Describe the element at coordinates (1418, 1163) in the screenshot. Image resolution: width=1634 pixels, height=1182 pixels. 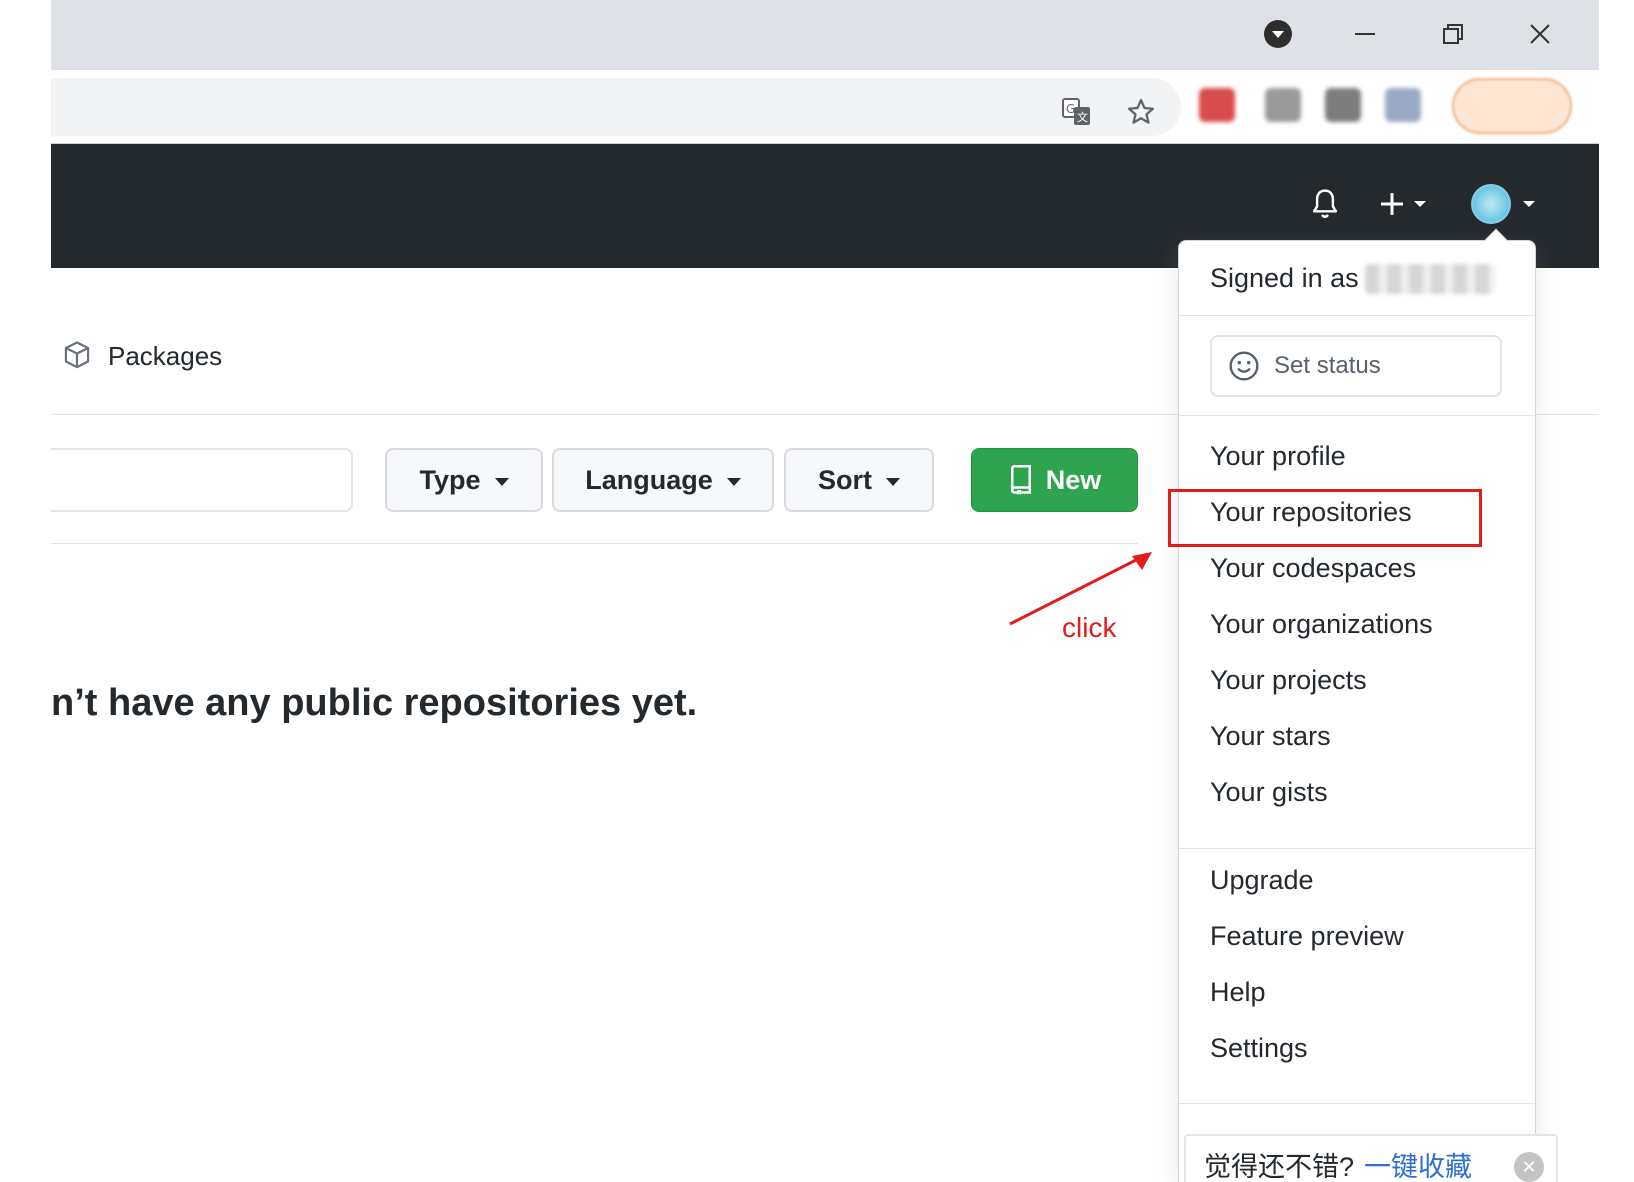
I see `bookmark-prompt-link: 一键收藏` at that location.